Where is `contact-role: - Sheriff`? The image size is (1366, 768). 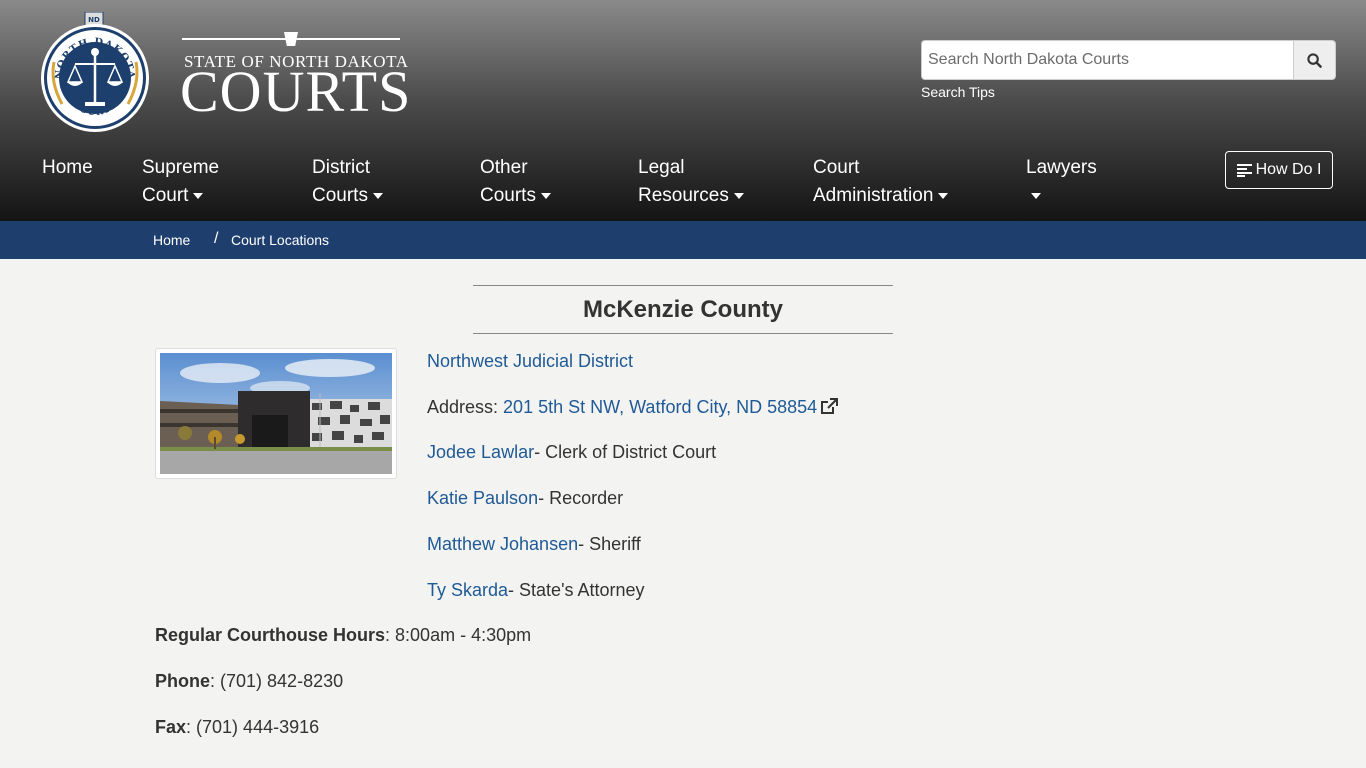
contact-role: - Sheriff is located at coordinates (609, 544).